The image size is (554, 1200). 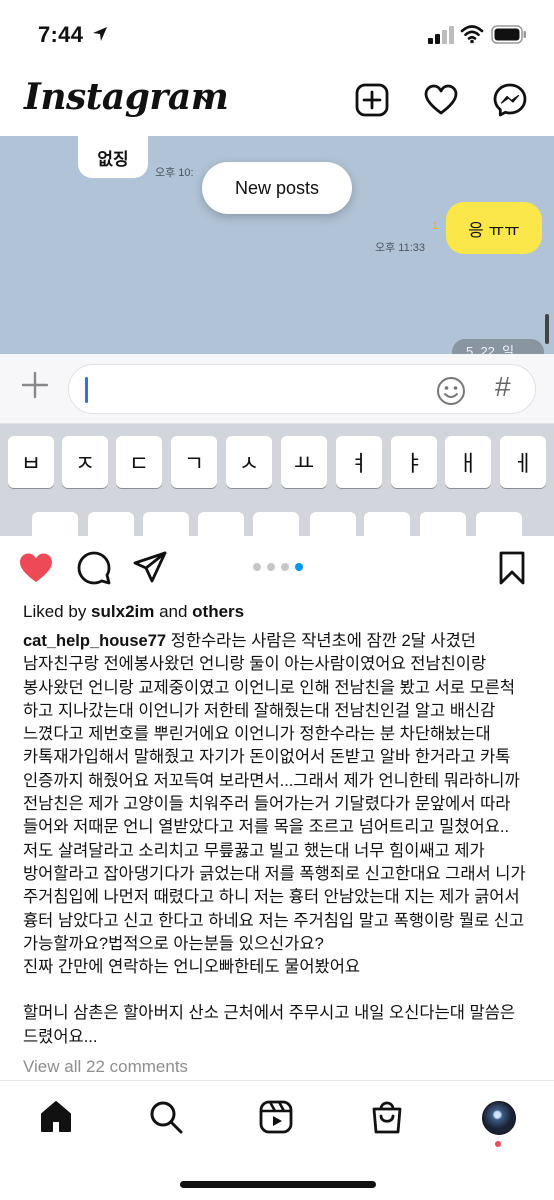 I want to click on search-icon, so click(x=166, y=1117).